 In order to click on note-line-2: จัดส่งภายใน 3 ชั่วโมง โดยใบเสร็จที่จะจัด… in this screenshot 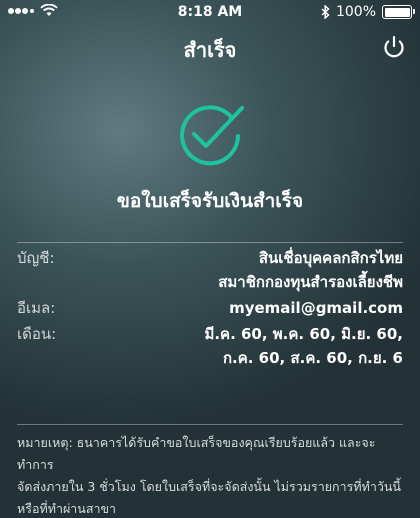, I will do `click(209, 486)`.